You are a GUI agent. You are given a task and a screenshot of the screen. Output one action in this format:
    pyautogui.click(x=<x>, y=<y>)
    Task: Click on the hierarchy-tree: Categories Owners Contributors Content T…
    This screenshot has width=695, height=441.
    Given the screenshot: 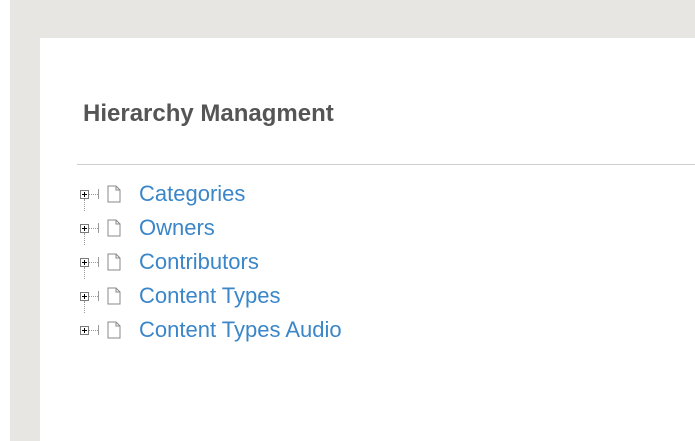 What is the action you would take?
    pyautogui.click(x=211, y=262)
    